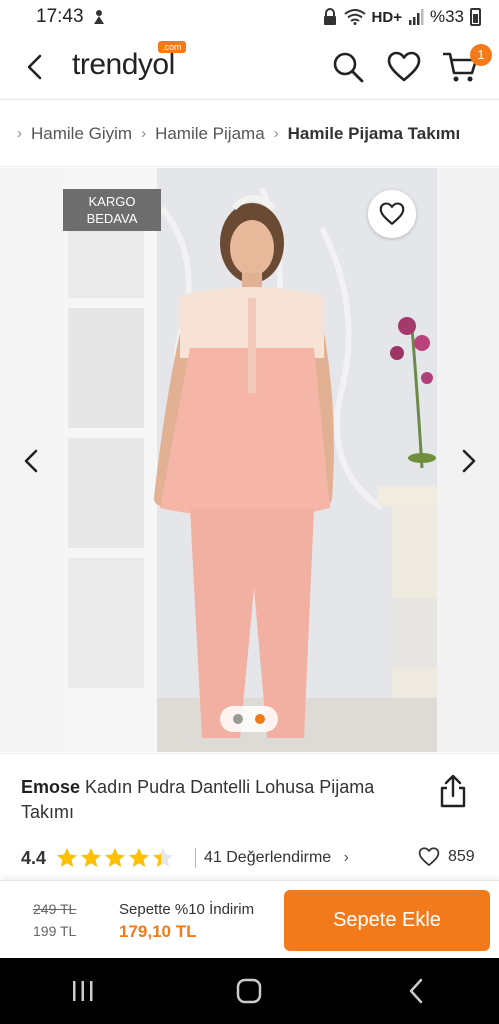  What do you see at coordinates (81, 134) in the screenshot?
I see `breadcrumb-item: Hamile Giyim` at bounding box center [81, 134].